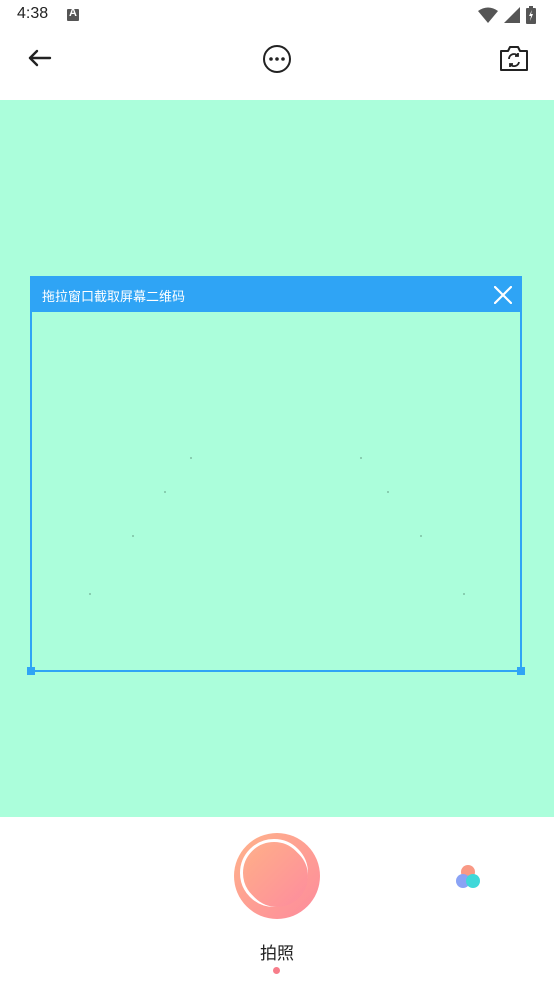 The width and height of the screenshot is (554, 984). I want to click on battery-icon, so click(531, 15).